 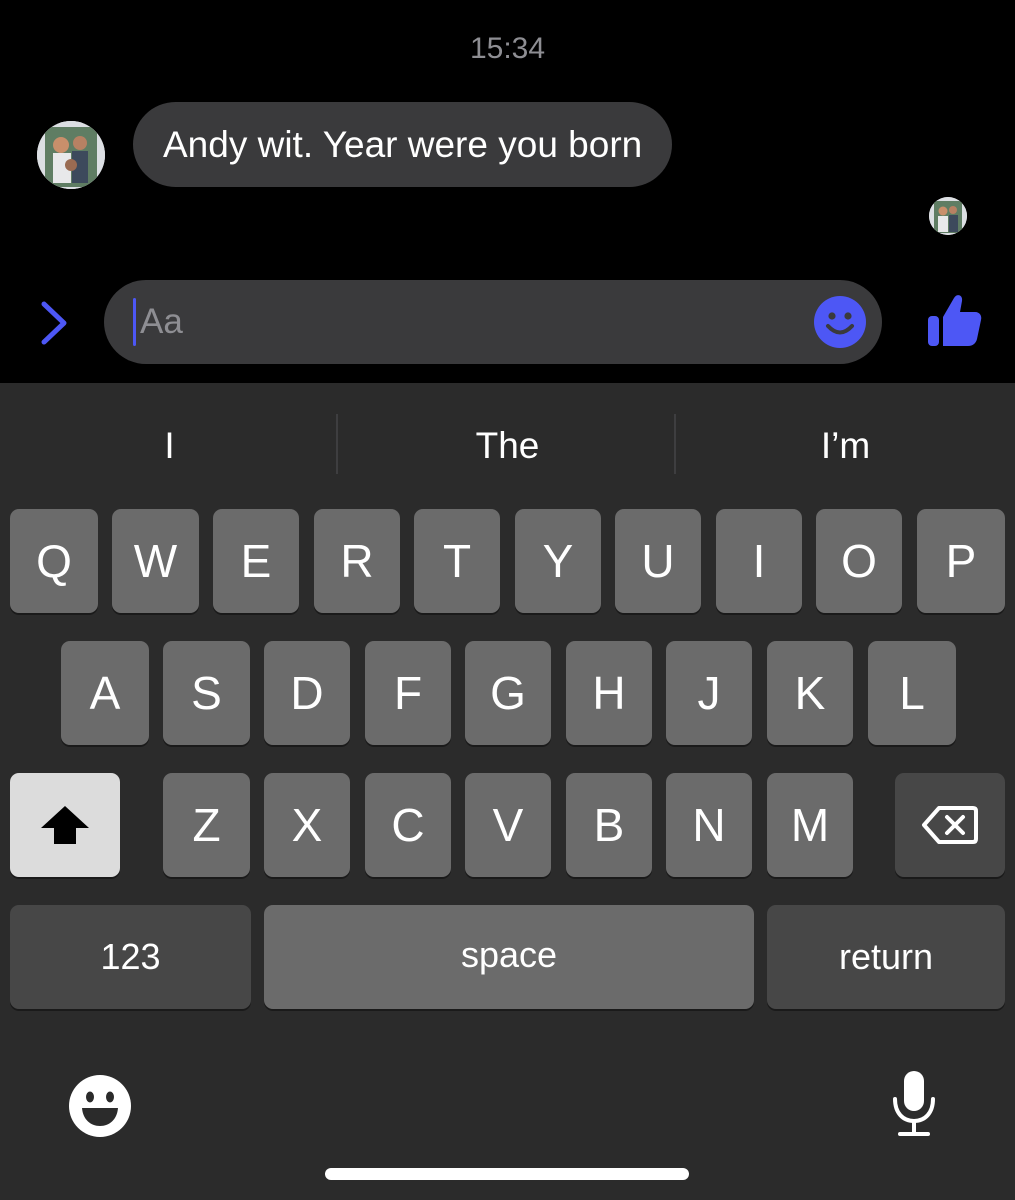 I want to click on message-timestamp: 15:34, so click(x=507, y=48).